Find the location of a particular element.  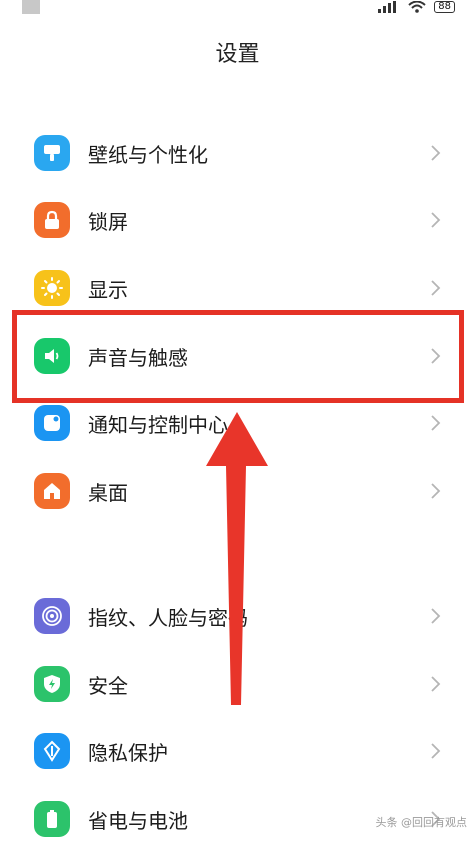

wifi-icon is located at coordinates (417, 7).